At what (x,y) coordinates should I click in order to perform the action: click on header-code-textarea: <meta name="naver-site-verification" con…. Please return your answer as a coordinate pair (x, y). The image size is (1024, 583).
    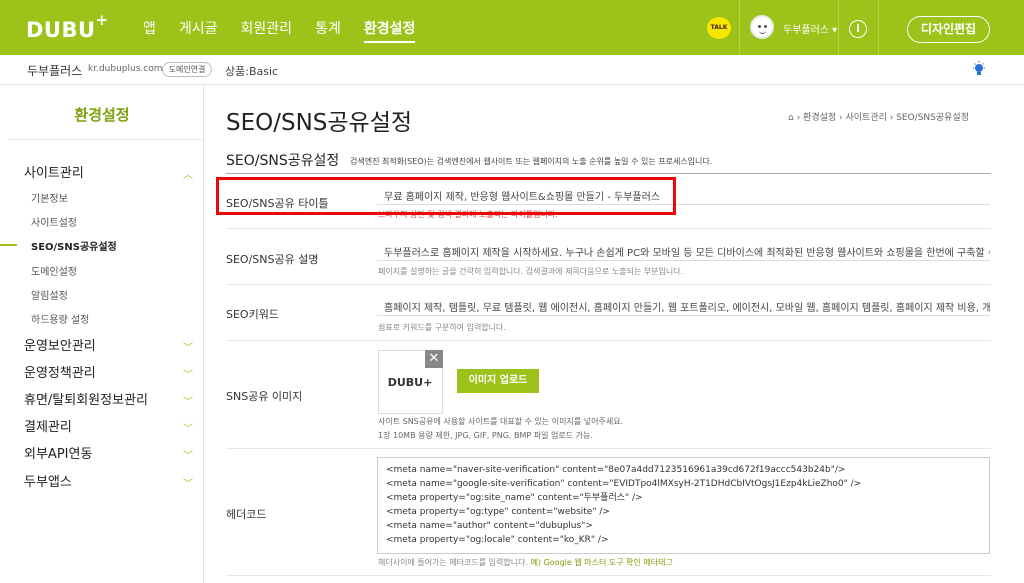
    Looking at the image, I should click on (683, 505).